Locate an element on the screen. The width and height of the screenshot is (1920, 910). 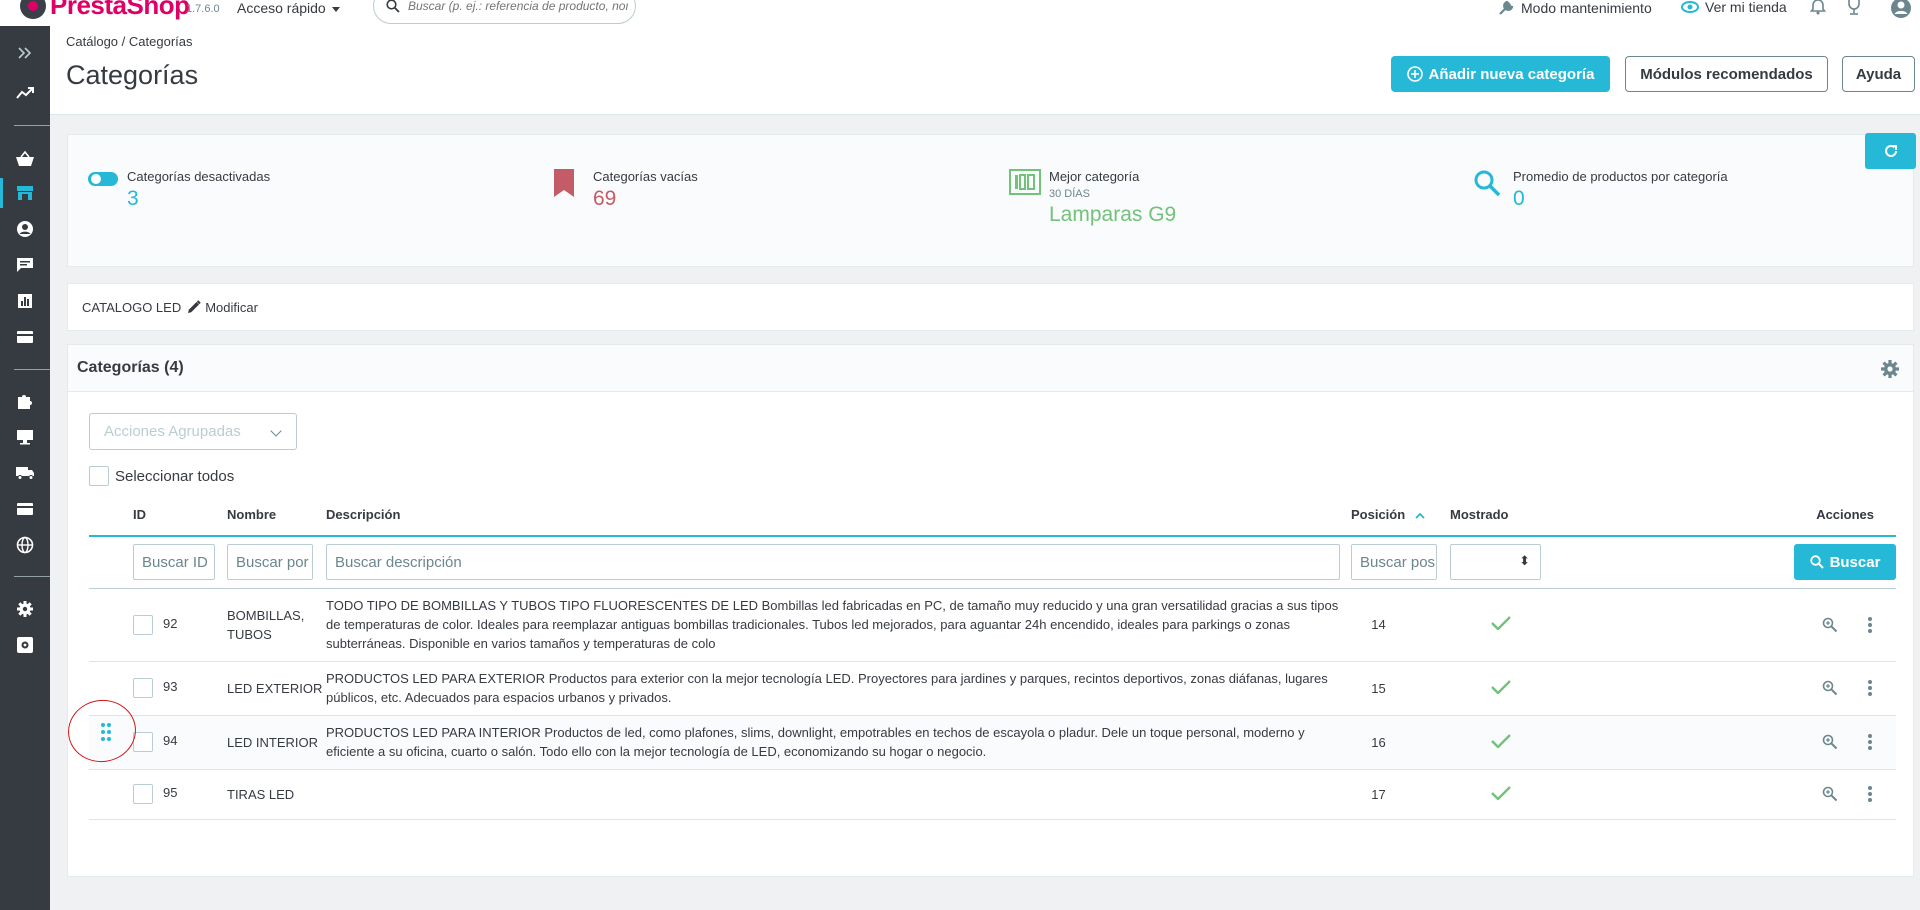
sidebar-item-international is located at coordinates (25, 545).